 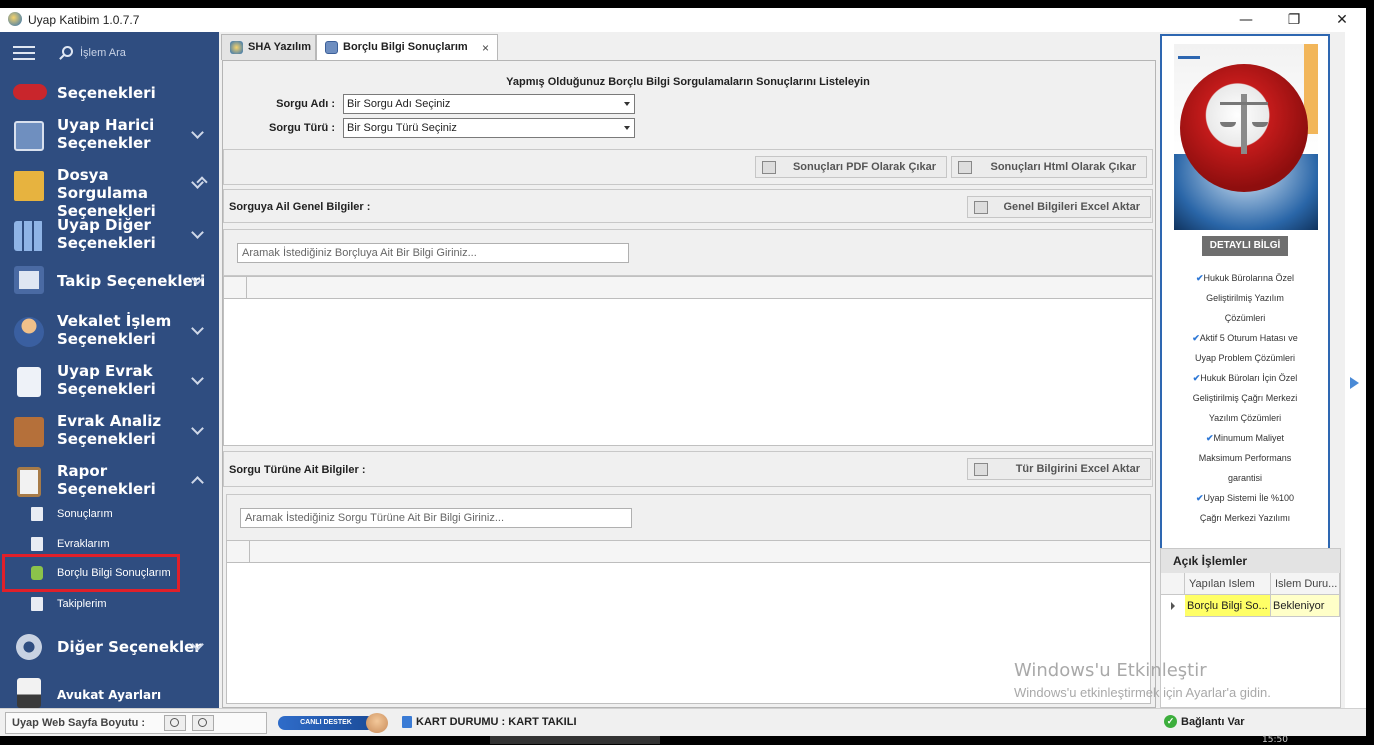 I want to click on sorgu-adi-select: Bir Sorgu Adı Seçiniz, so click(x=489, y=104).